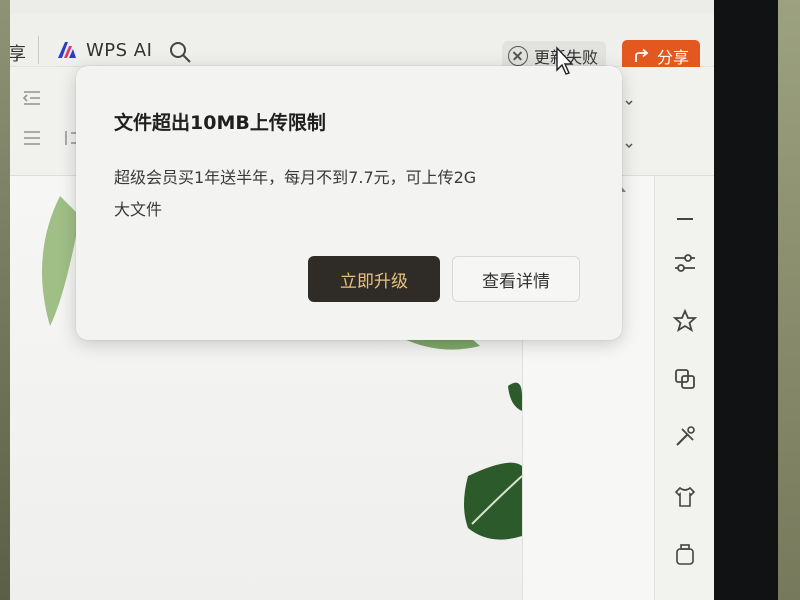  I want to click on dialog-title: 文件超出10MB上传限制, so click(220, 123).